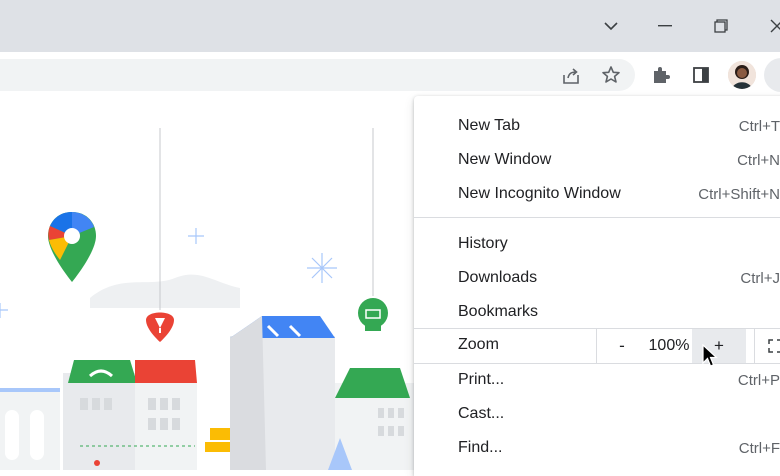 The height and width of the screenshot is (476, 780). I want to click on zoom-in-button: +, so click(719, 346).